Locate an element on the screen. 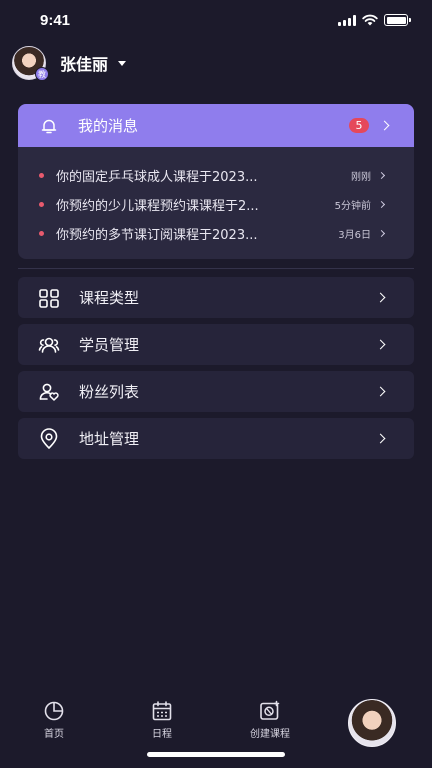  message-item: 你预约的少儿课程预约课课程于2... 5分钟前 is located at coordinates (216, 204).